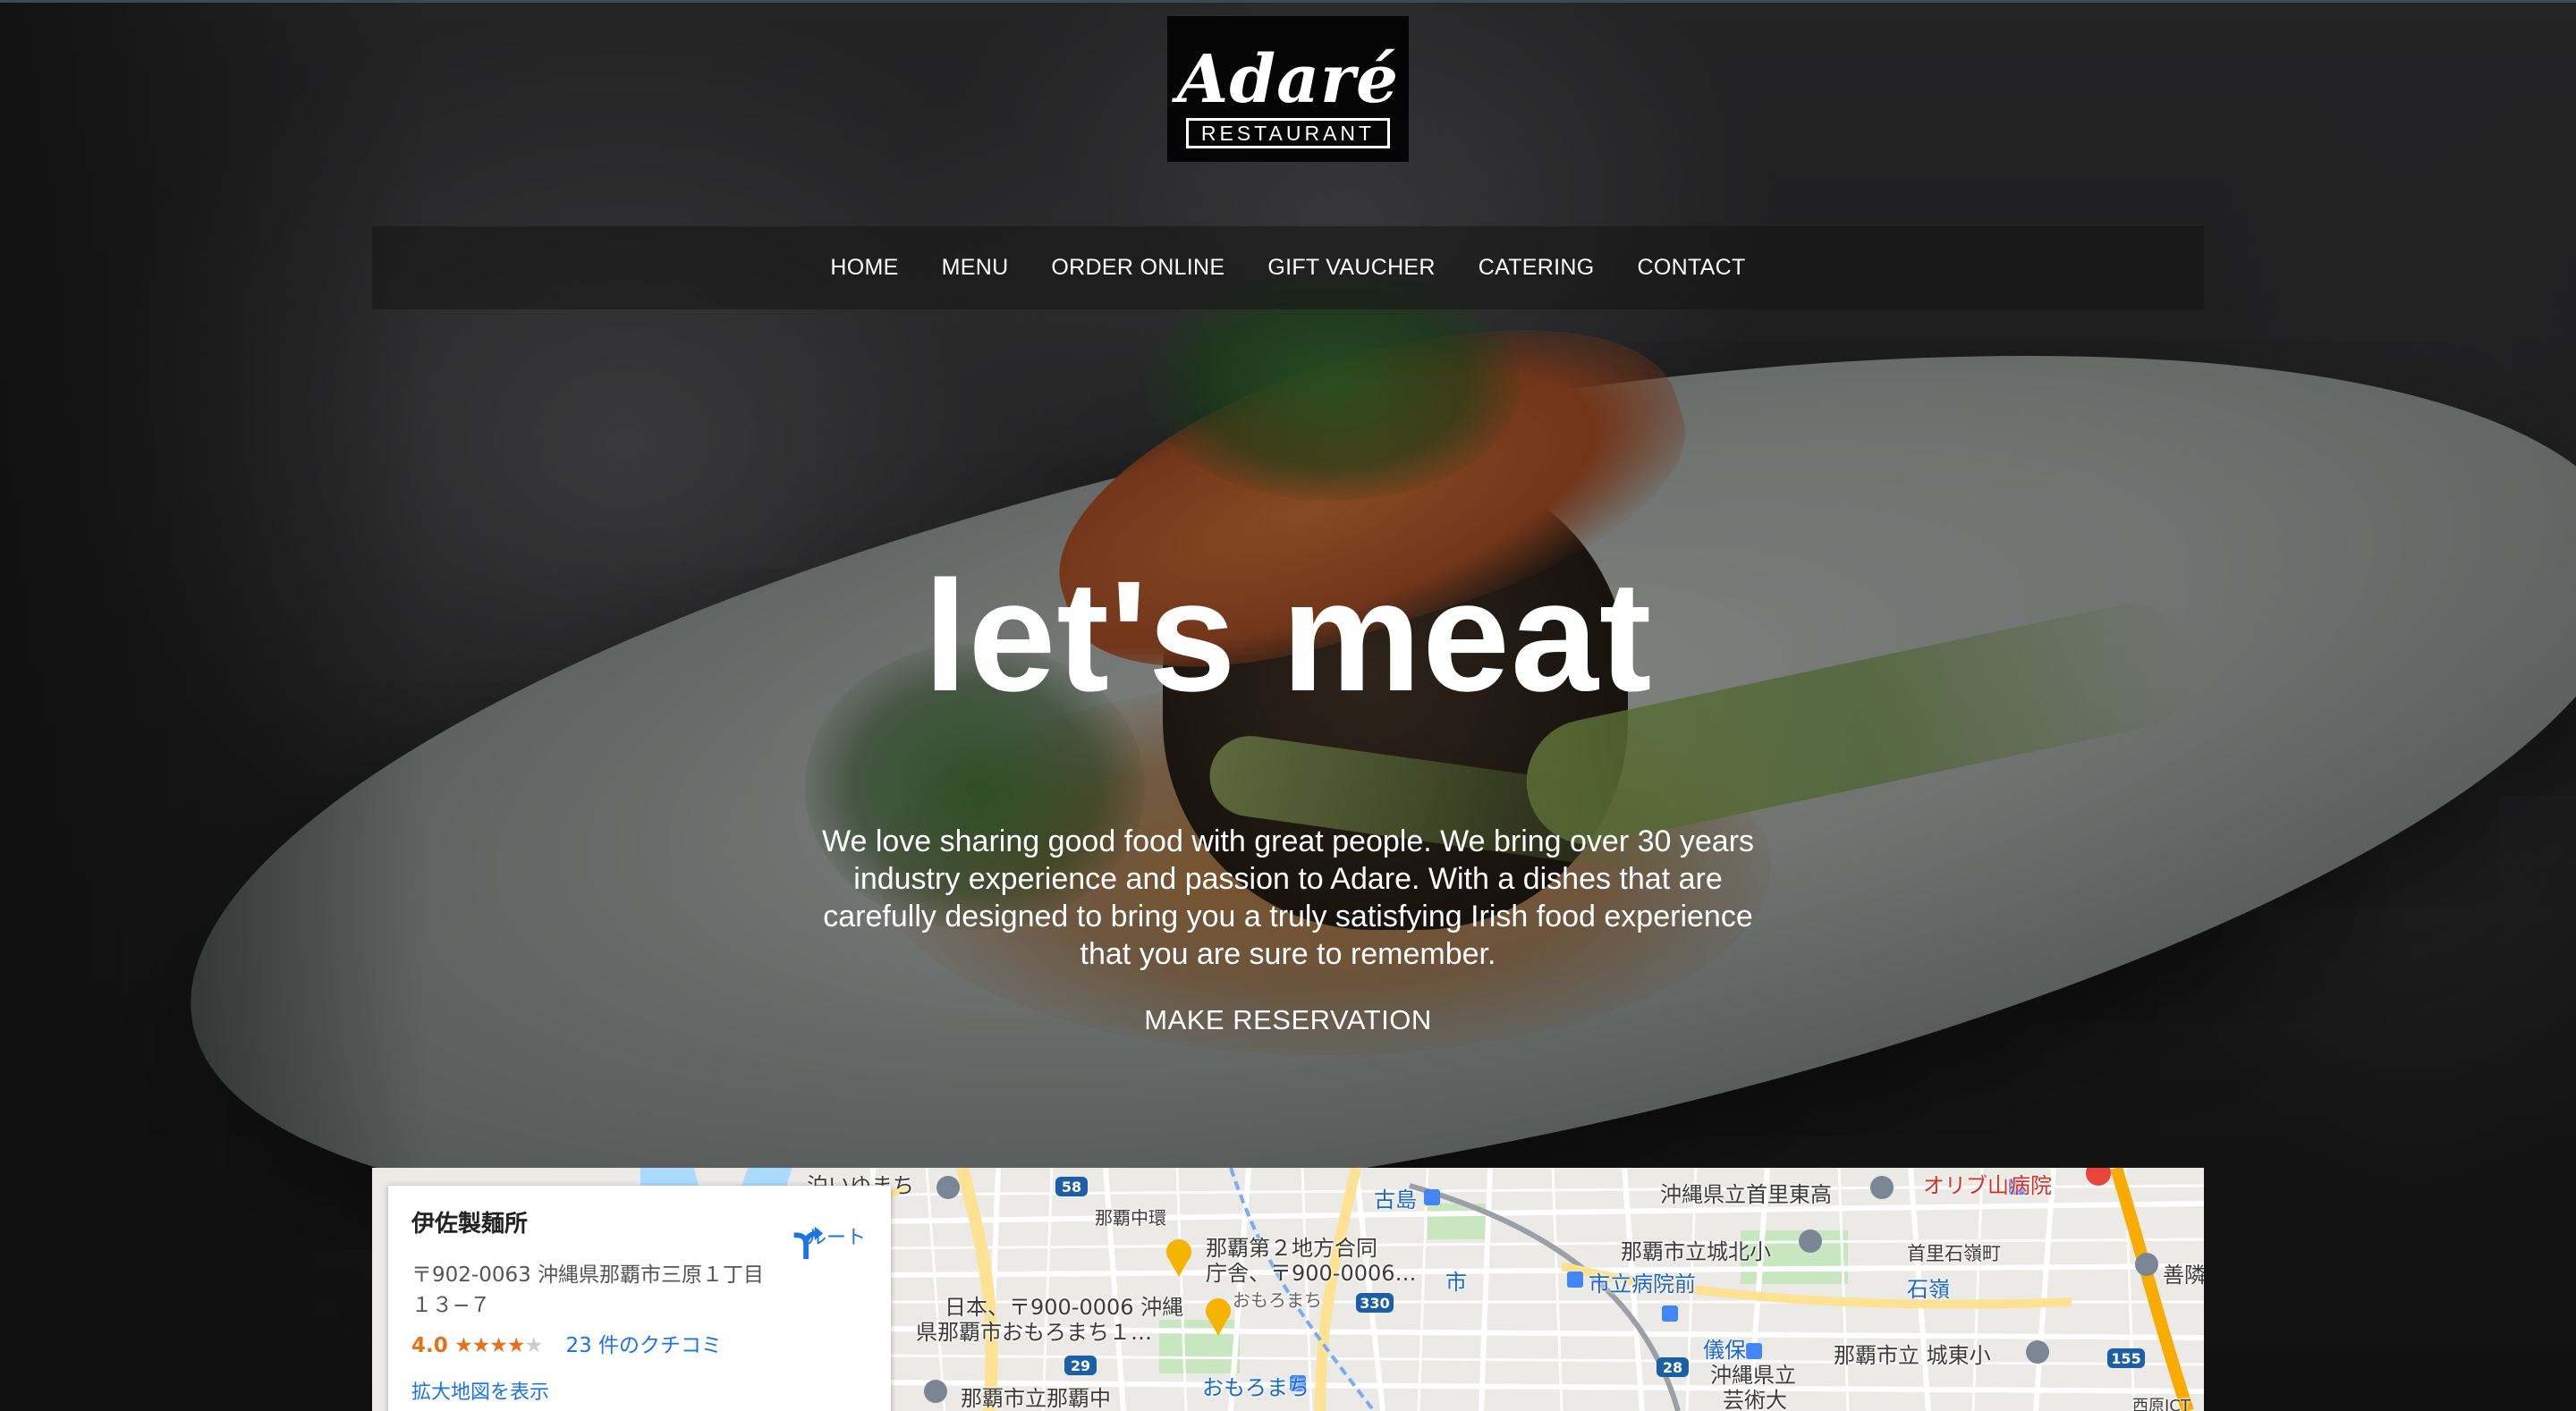 Image resolution: width=2576 pixels, height=1411 pixels. What do you see at coordinates (975, 268) in the screenshot?
I see `nav-menu: MENU` at bounding box center [975, 268].